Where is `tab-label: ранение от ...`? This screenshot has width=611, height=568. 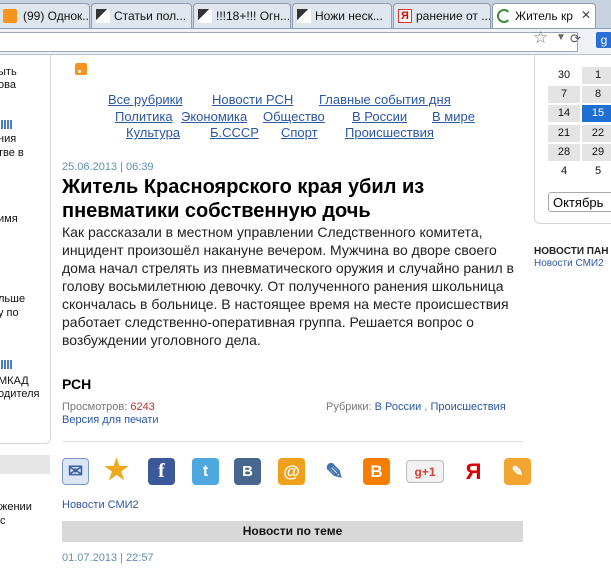 tab-label: ранение от ... is located at coordinates (453, 16).